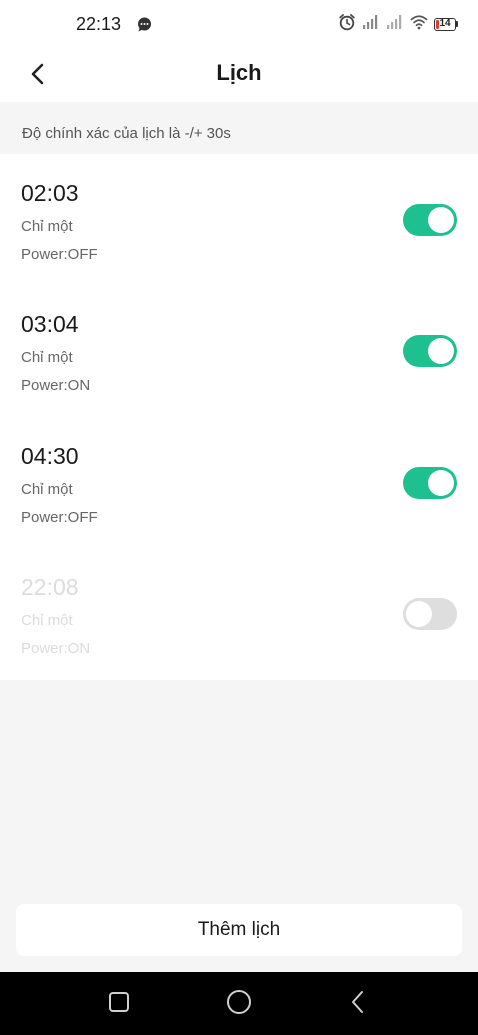 This screenshot has height=1035, width=478. I want to click on home-button, so click(239, 1004).